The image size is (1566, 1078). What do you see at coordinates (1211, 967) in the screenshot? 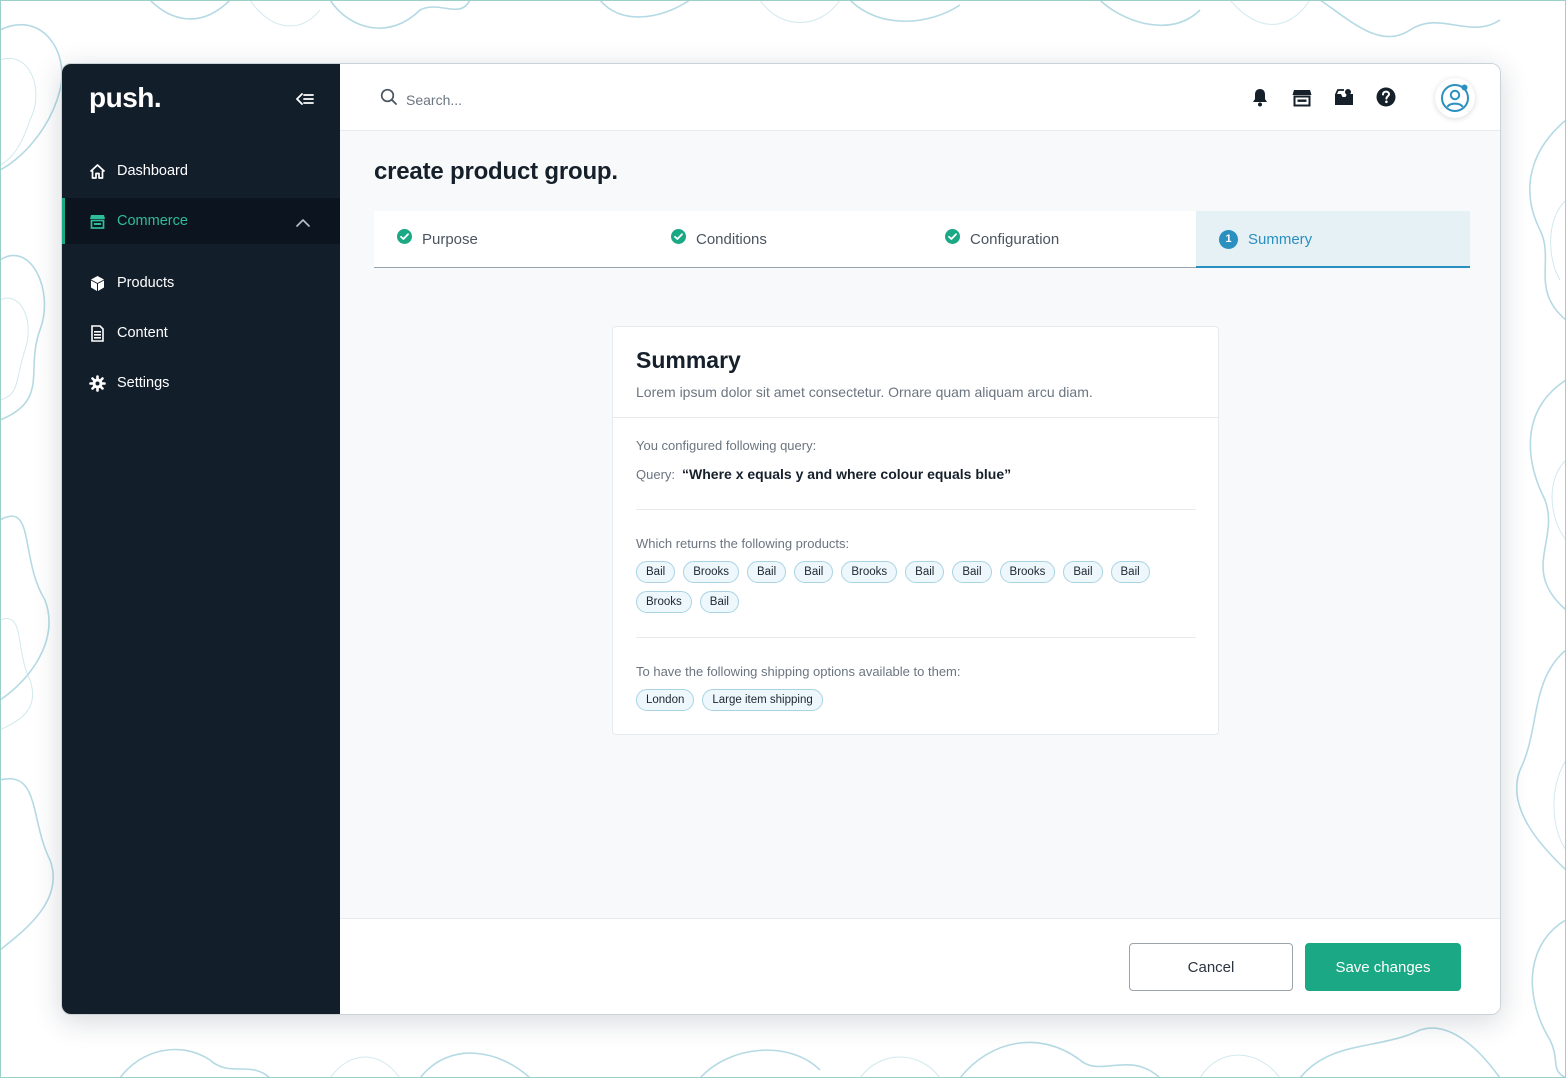
I see `cancel-button: Cancel` at bounding box center [1211, 967].